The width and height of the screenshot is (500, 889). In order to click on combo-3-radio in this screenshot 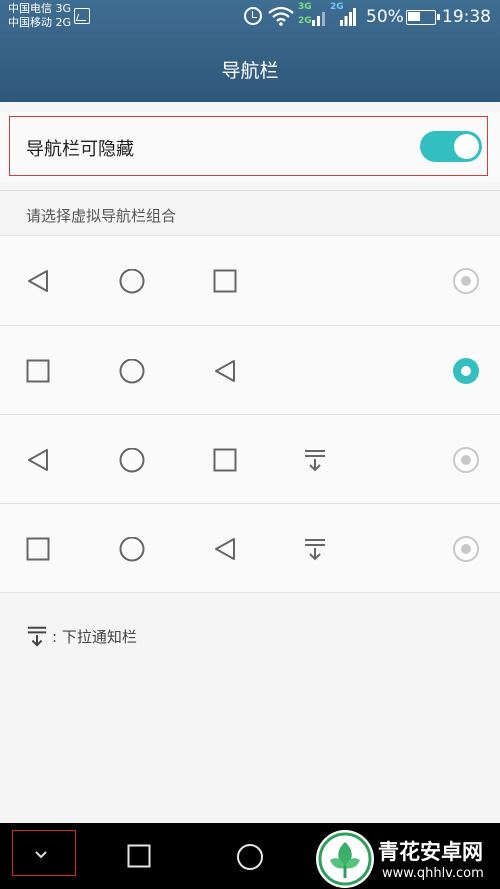, I will do `click(466, 460)`.